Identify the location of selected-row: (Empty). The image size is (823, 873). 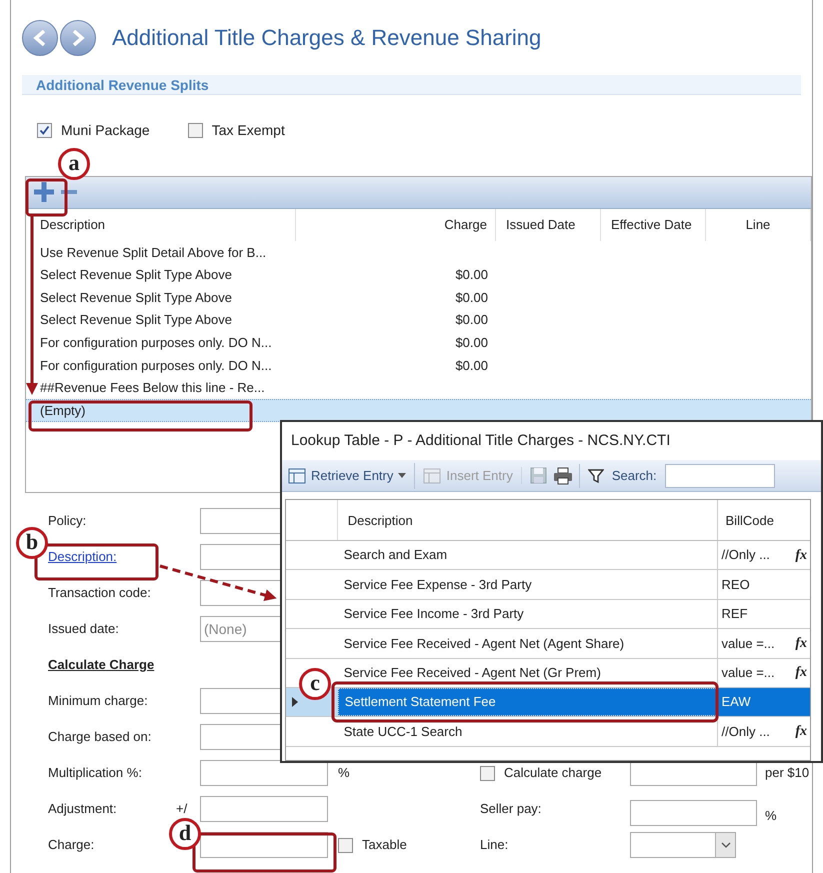
(418, 410).